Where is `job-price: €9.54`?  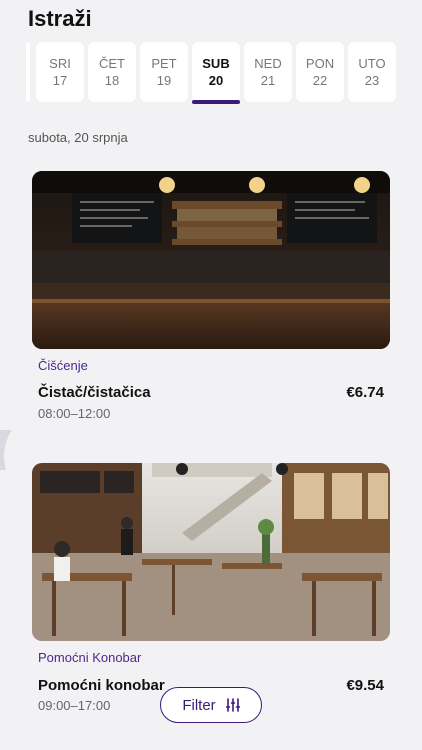 job-price: €9.54 is located at coordinates (365, 685).